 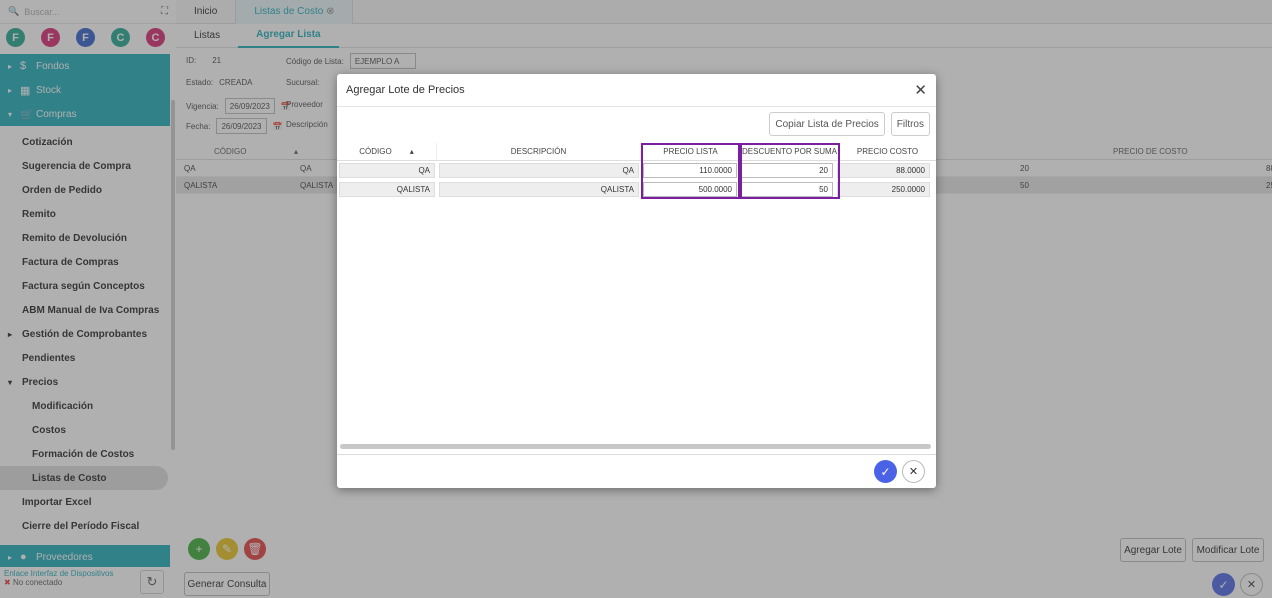 I want to click on modal-title: Agregar Lote de Precios, so click(x=405, y=90).